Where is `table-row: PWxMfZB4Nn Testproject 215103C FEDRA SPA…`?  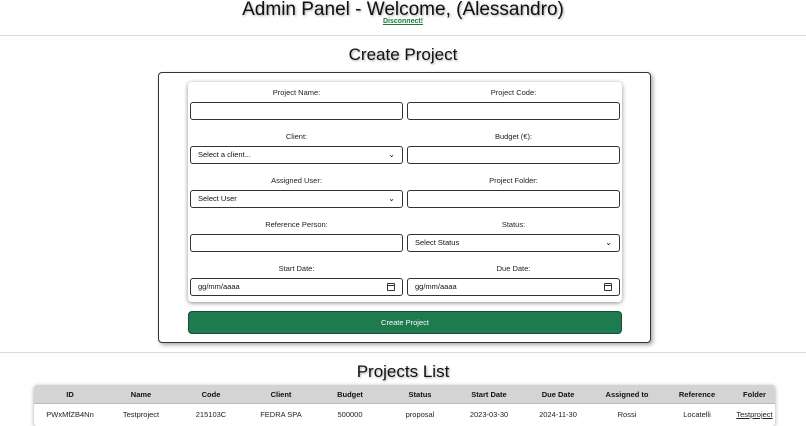
table-row: PWxMfZB4Nn Testproject 215103C FEDRA SPA… is located at coordinates (404, 415).